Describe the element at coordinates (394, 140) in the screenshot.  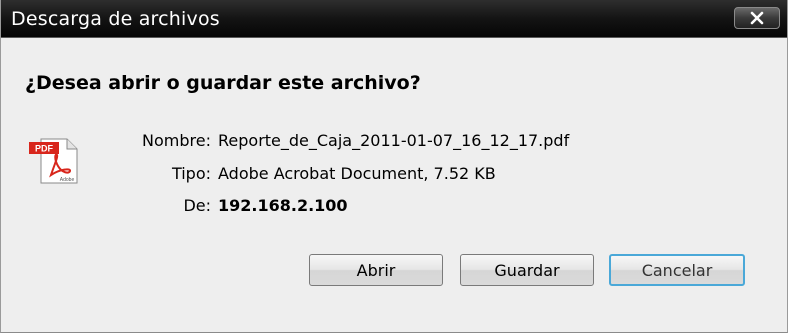
I see `file-name-value: Reporte_de_Caja_2011-01-07_16_12_17.pdf` at that location.